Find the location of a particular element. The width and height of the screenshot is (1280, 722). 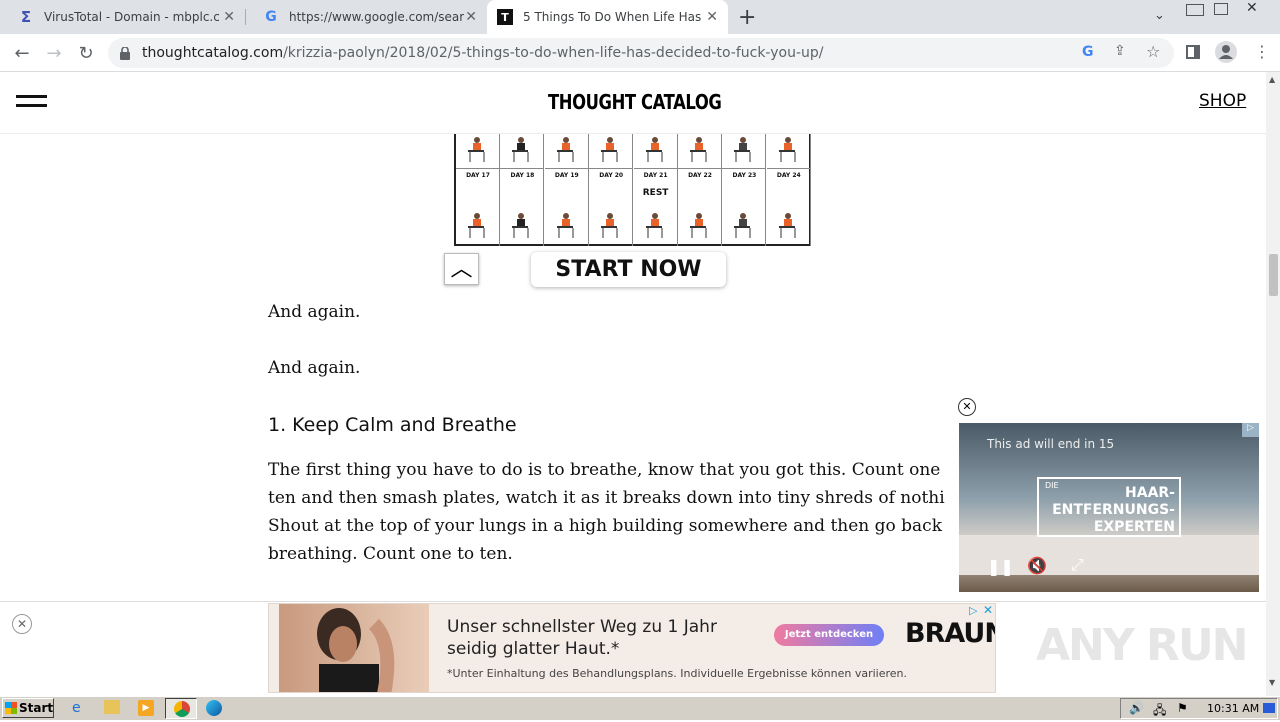

workout-day-label: DAY 23 is located at coordinates (744, 175).